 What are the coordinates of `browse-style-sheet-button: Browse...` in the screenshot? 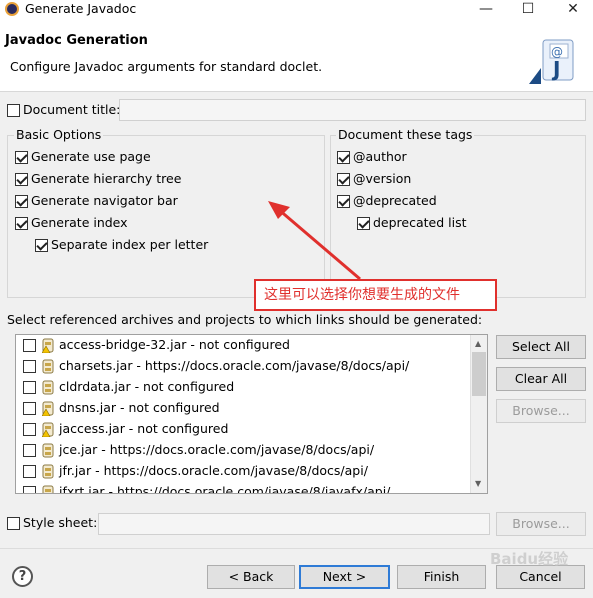 It's located at (541, 524).